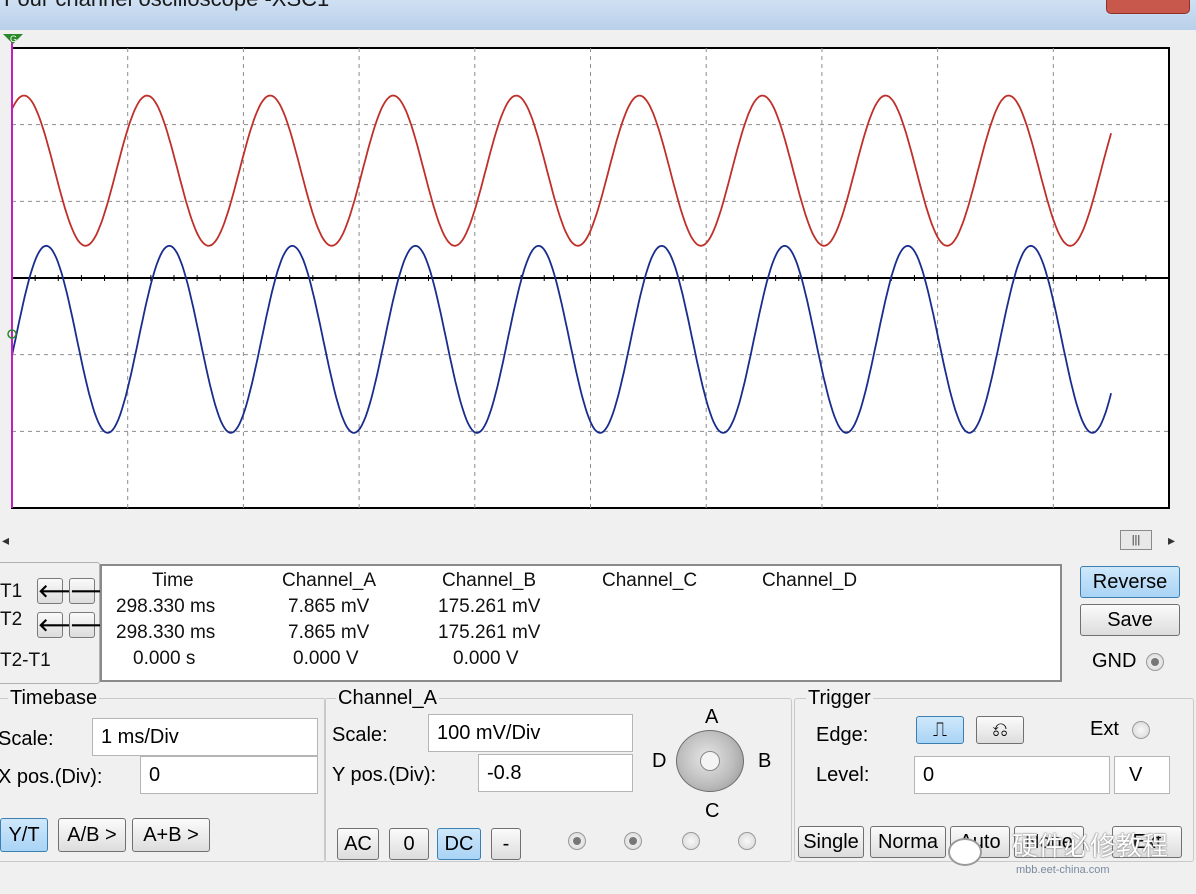  What do you see at coordinates (633, 841) in the screenshot?
I see `channel-b-indicator-radio` at bounding box center [633, 841].